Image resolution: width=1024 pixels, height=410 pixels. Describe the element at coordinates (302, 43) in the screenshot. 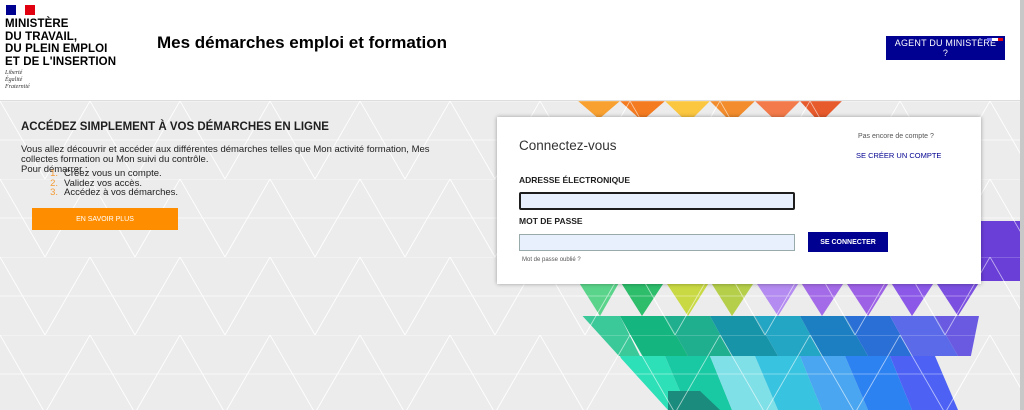

I see `site-title: Mes démarches emploi et formation` at that location.